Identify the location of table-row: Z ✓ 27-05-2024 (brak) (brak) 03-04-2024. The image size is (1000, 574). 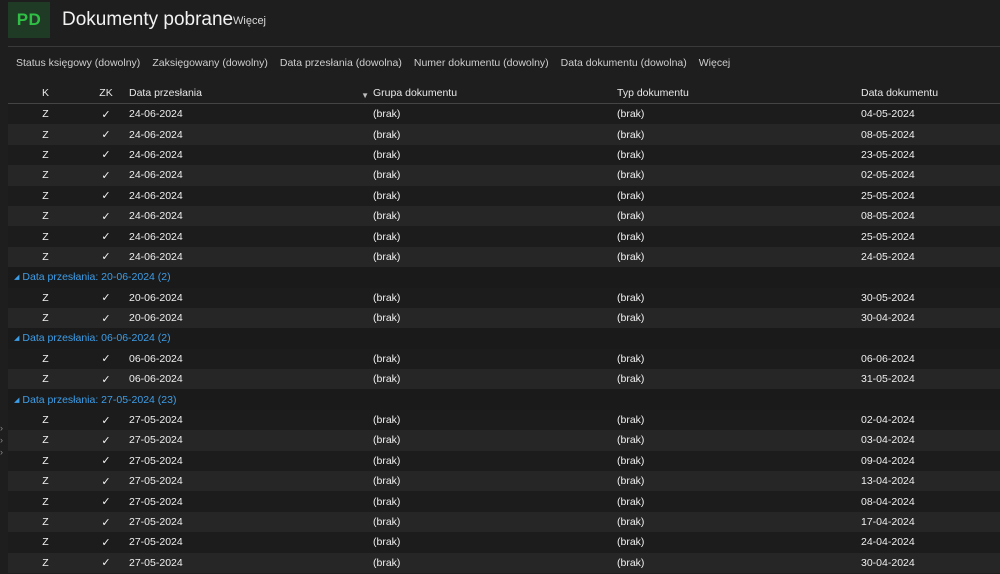
(504, 440).